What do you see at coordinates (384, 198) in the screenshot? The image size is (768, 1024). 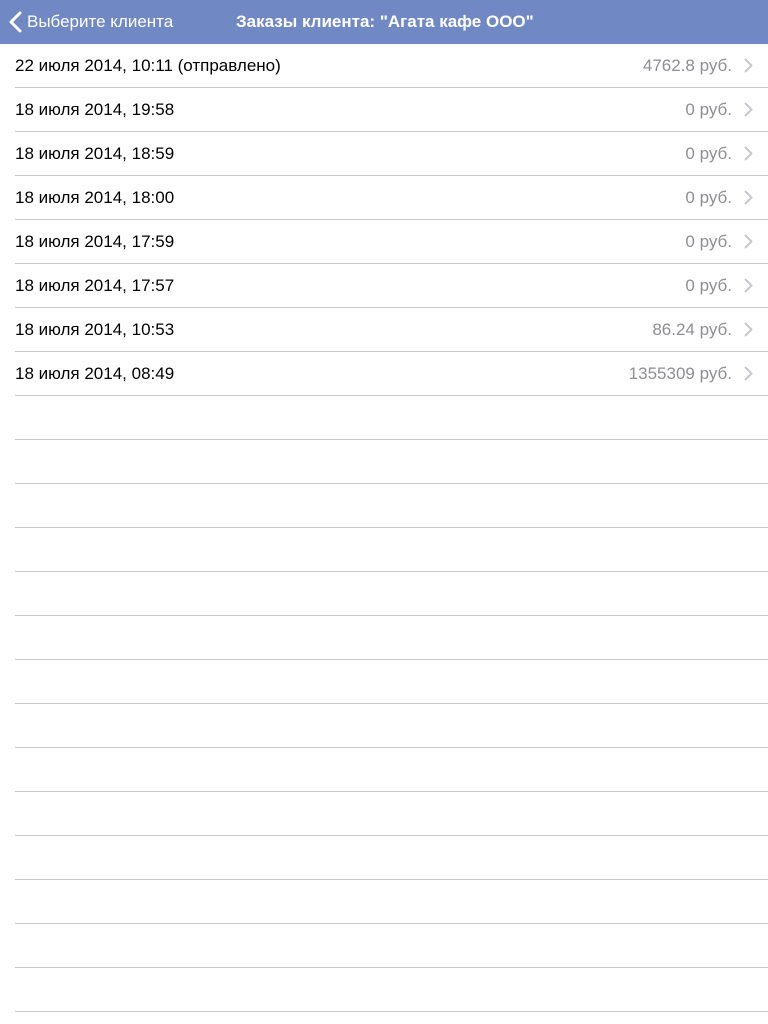 I see `order-row: 18 июля 2014, 18:00 0 руб.` at bounding box center [384, 198].